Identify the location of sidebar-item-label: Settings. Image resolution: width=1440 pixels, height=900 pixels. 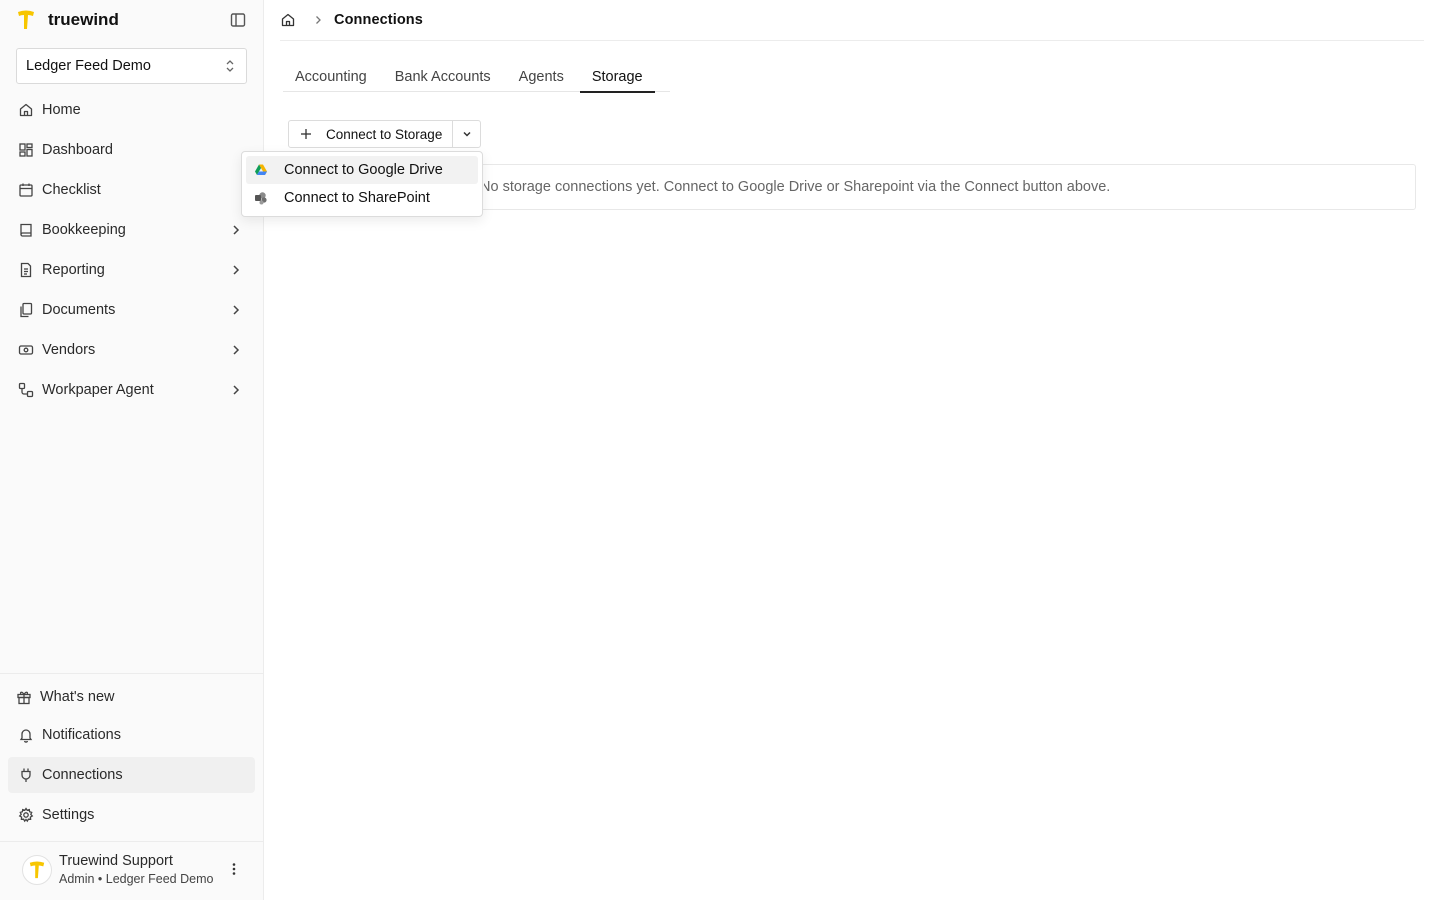
(68, 815).